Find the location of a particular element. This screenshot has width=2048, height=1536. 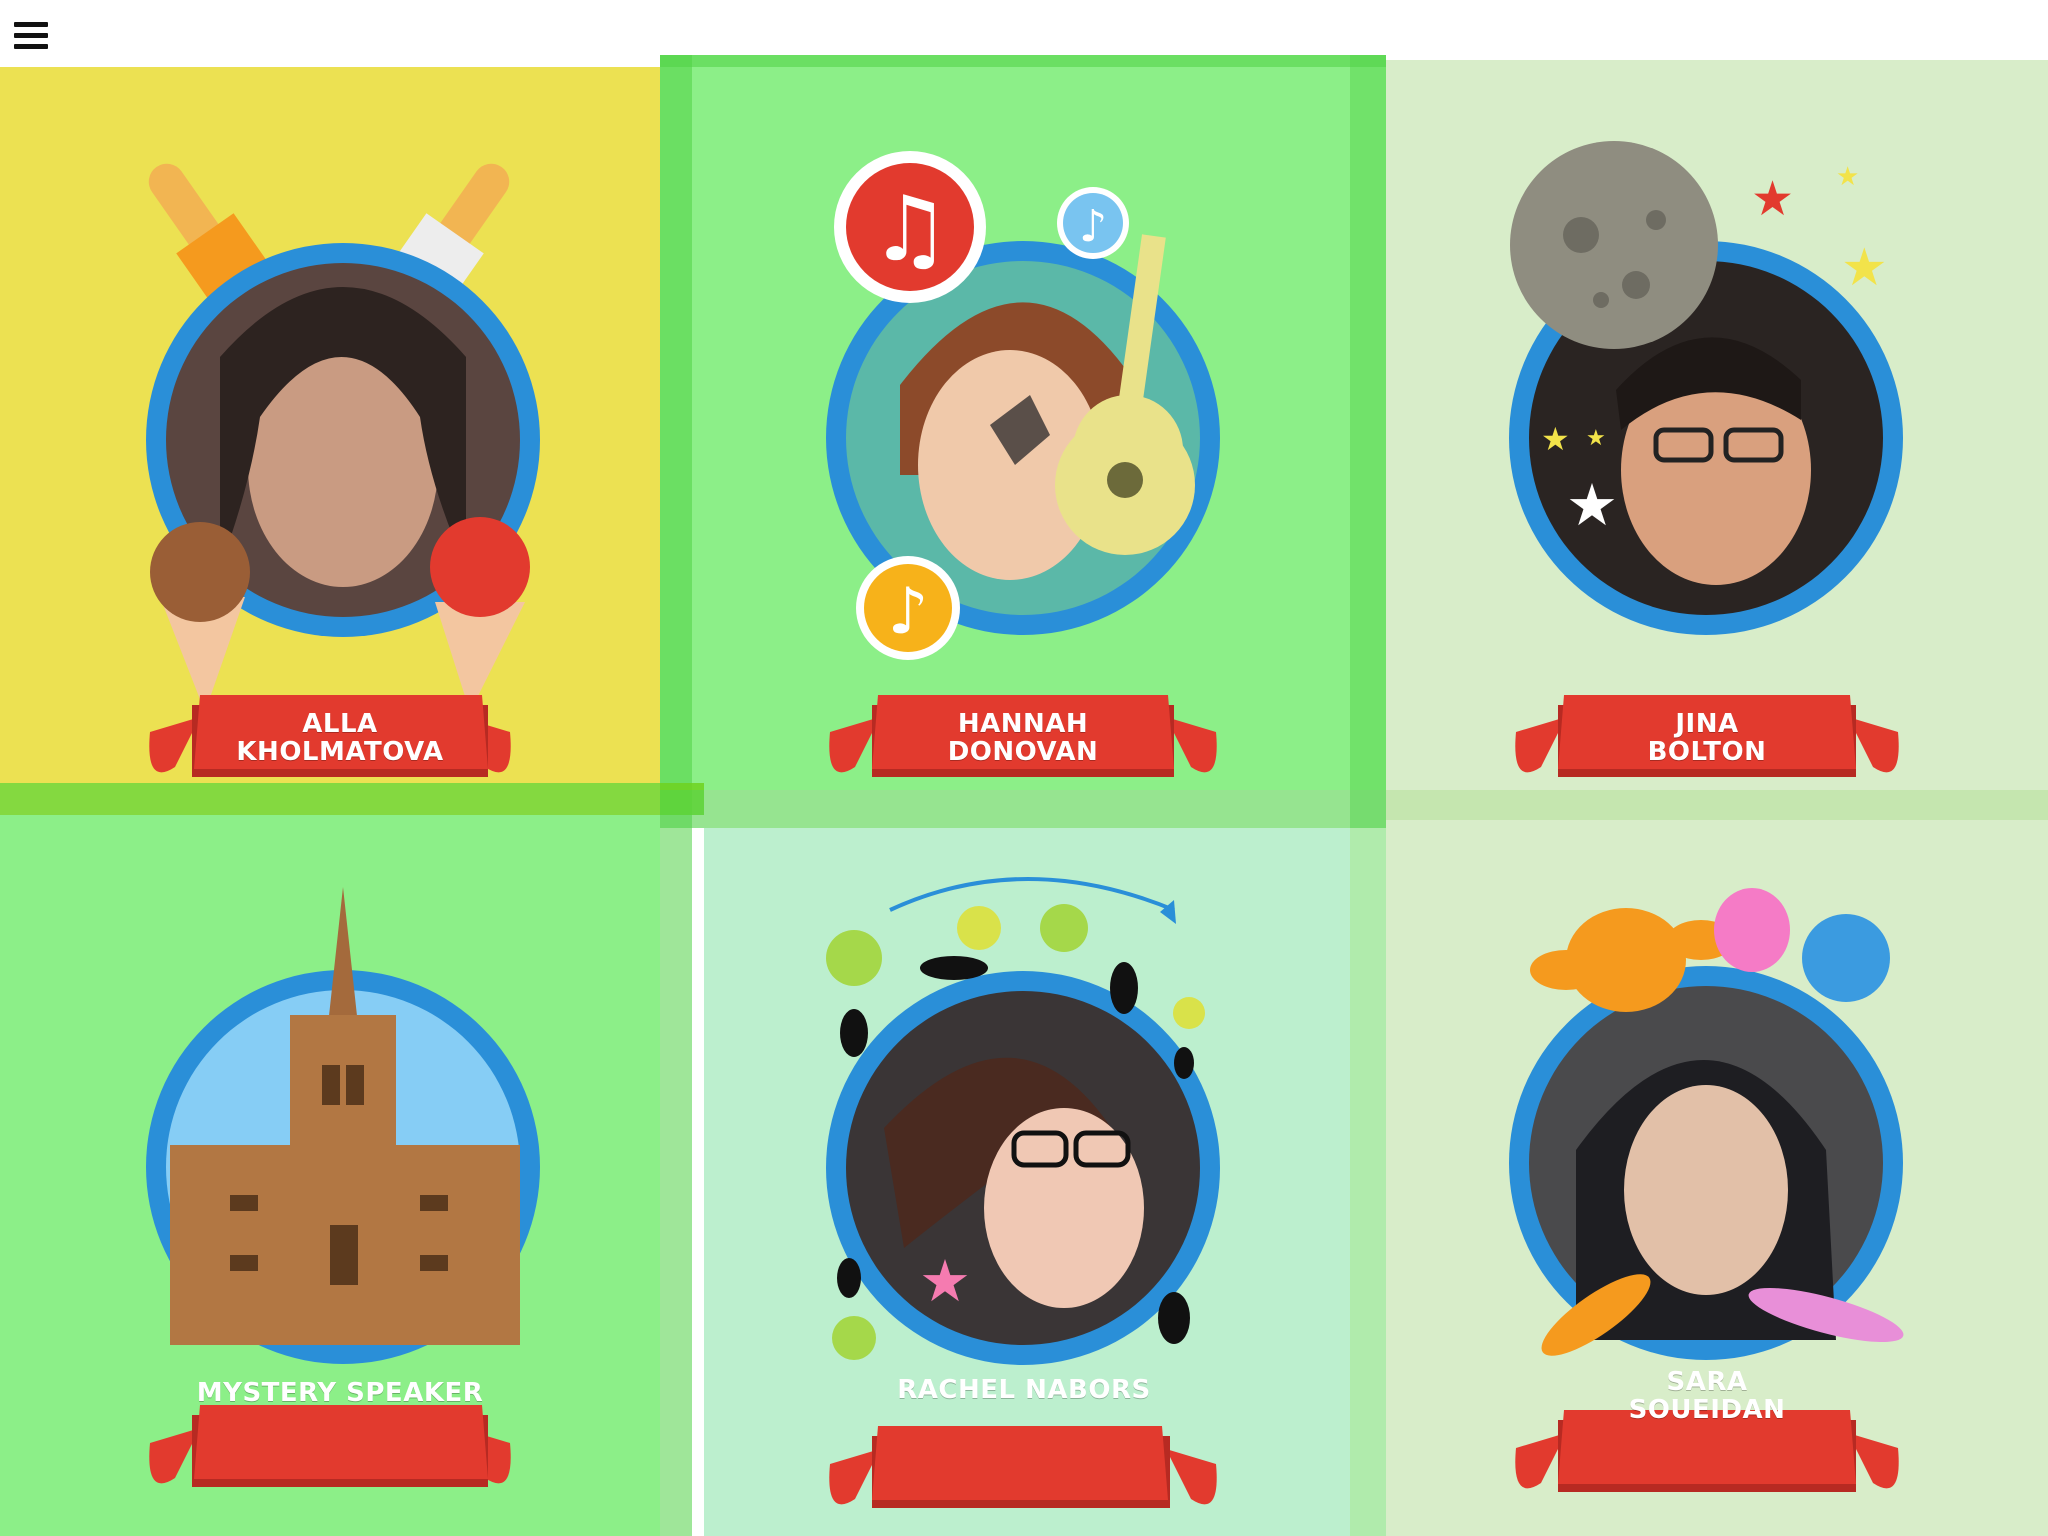

speaker-name-line-2: KHOLMATOVA is located at coordinates (340, 752).